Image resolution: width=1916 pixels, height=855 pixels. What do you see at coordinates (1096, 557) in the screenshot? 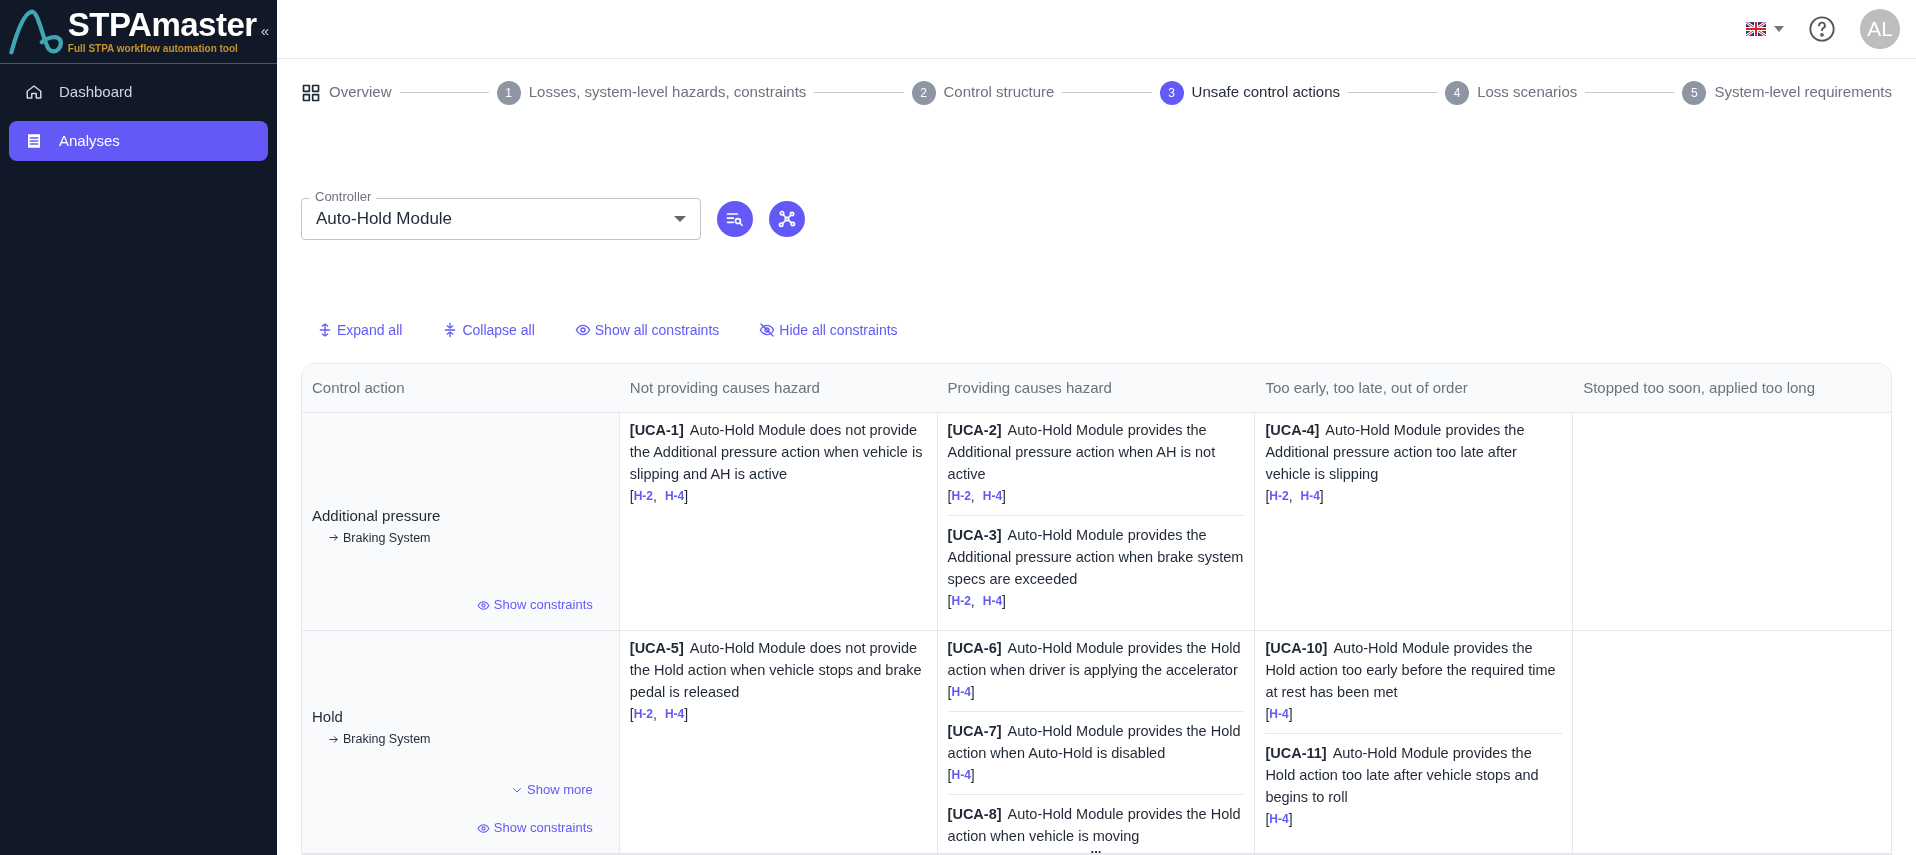
I see `uca-text: [UCA-3] Auto-Hold Module provides the Additional pressure action when brake system specs are exceeded` at bounding box center [1096, 557].